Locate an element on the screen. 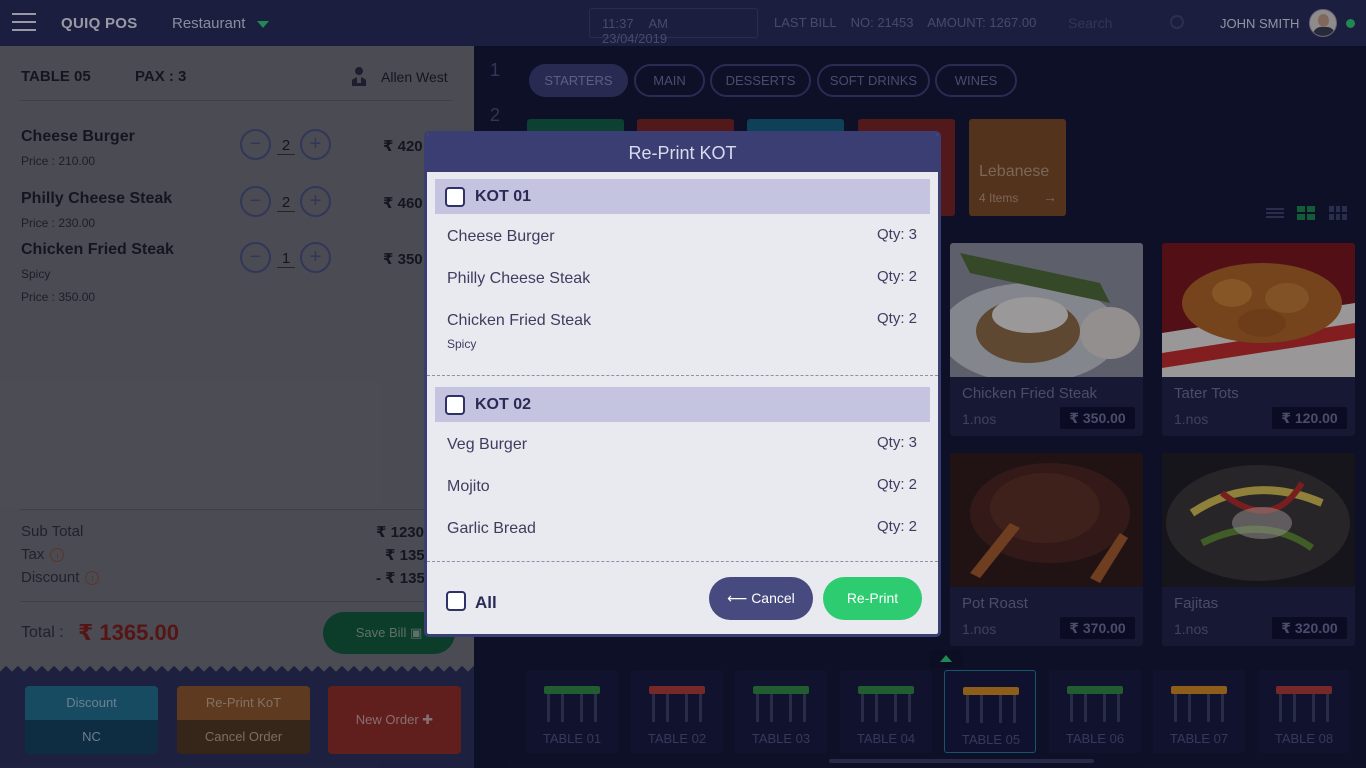  kot-item-name: Mojito is located at coordinates (468, 486).